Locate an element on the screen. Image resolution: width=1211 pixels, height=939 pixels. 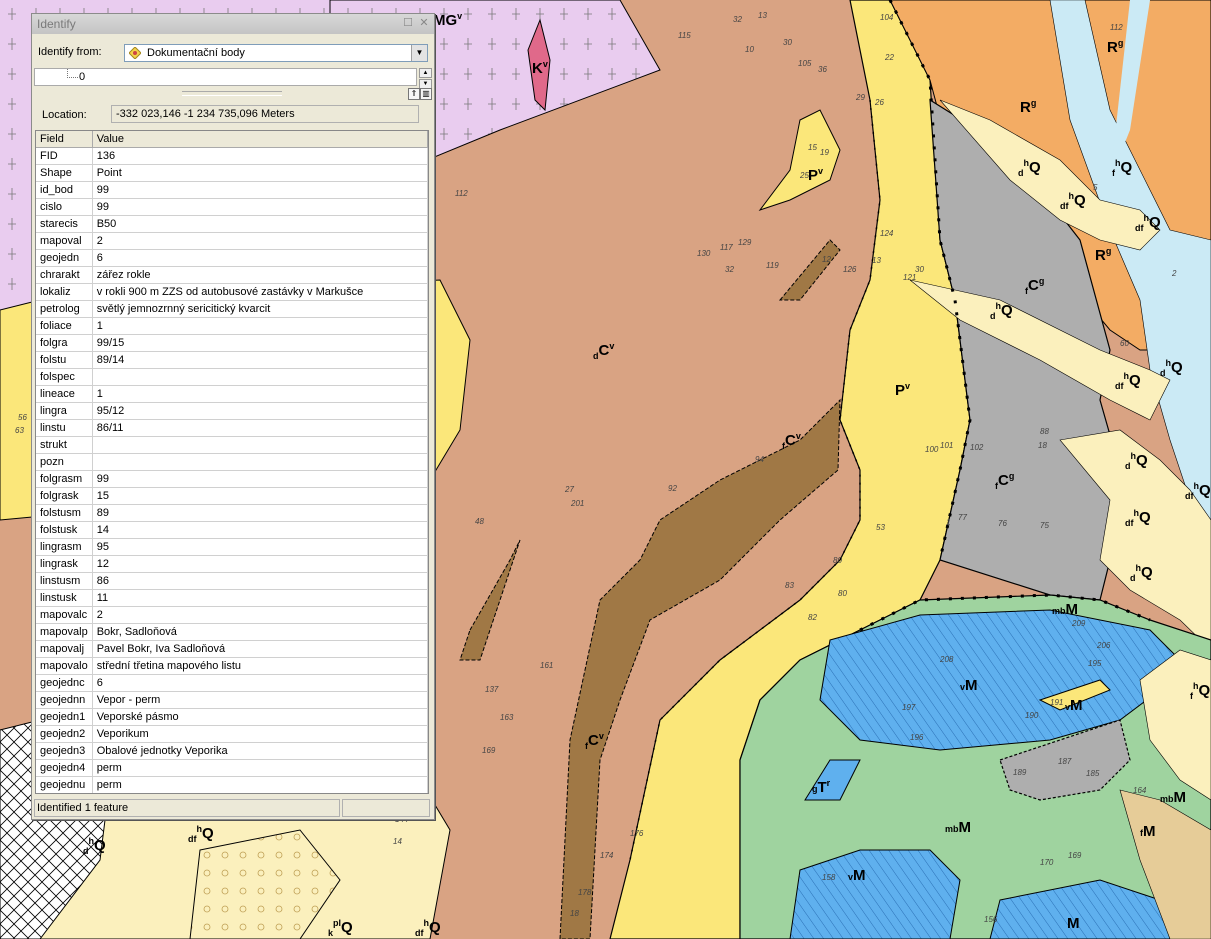
results-tree: 0 is located at coordinates (225, 77).